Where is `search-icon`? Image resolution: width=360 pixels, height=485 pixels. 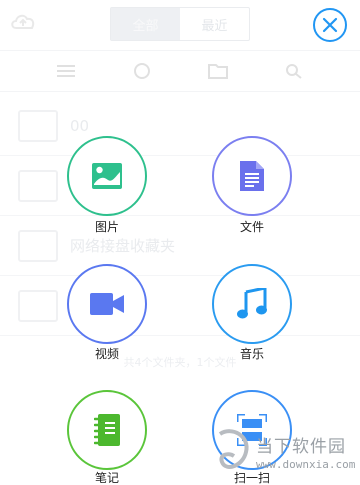 search-icon is located at coordinates (294, 71).